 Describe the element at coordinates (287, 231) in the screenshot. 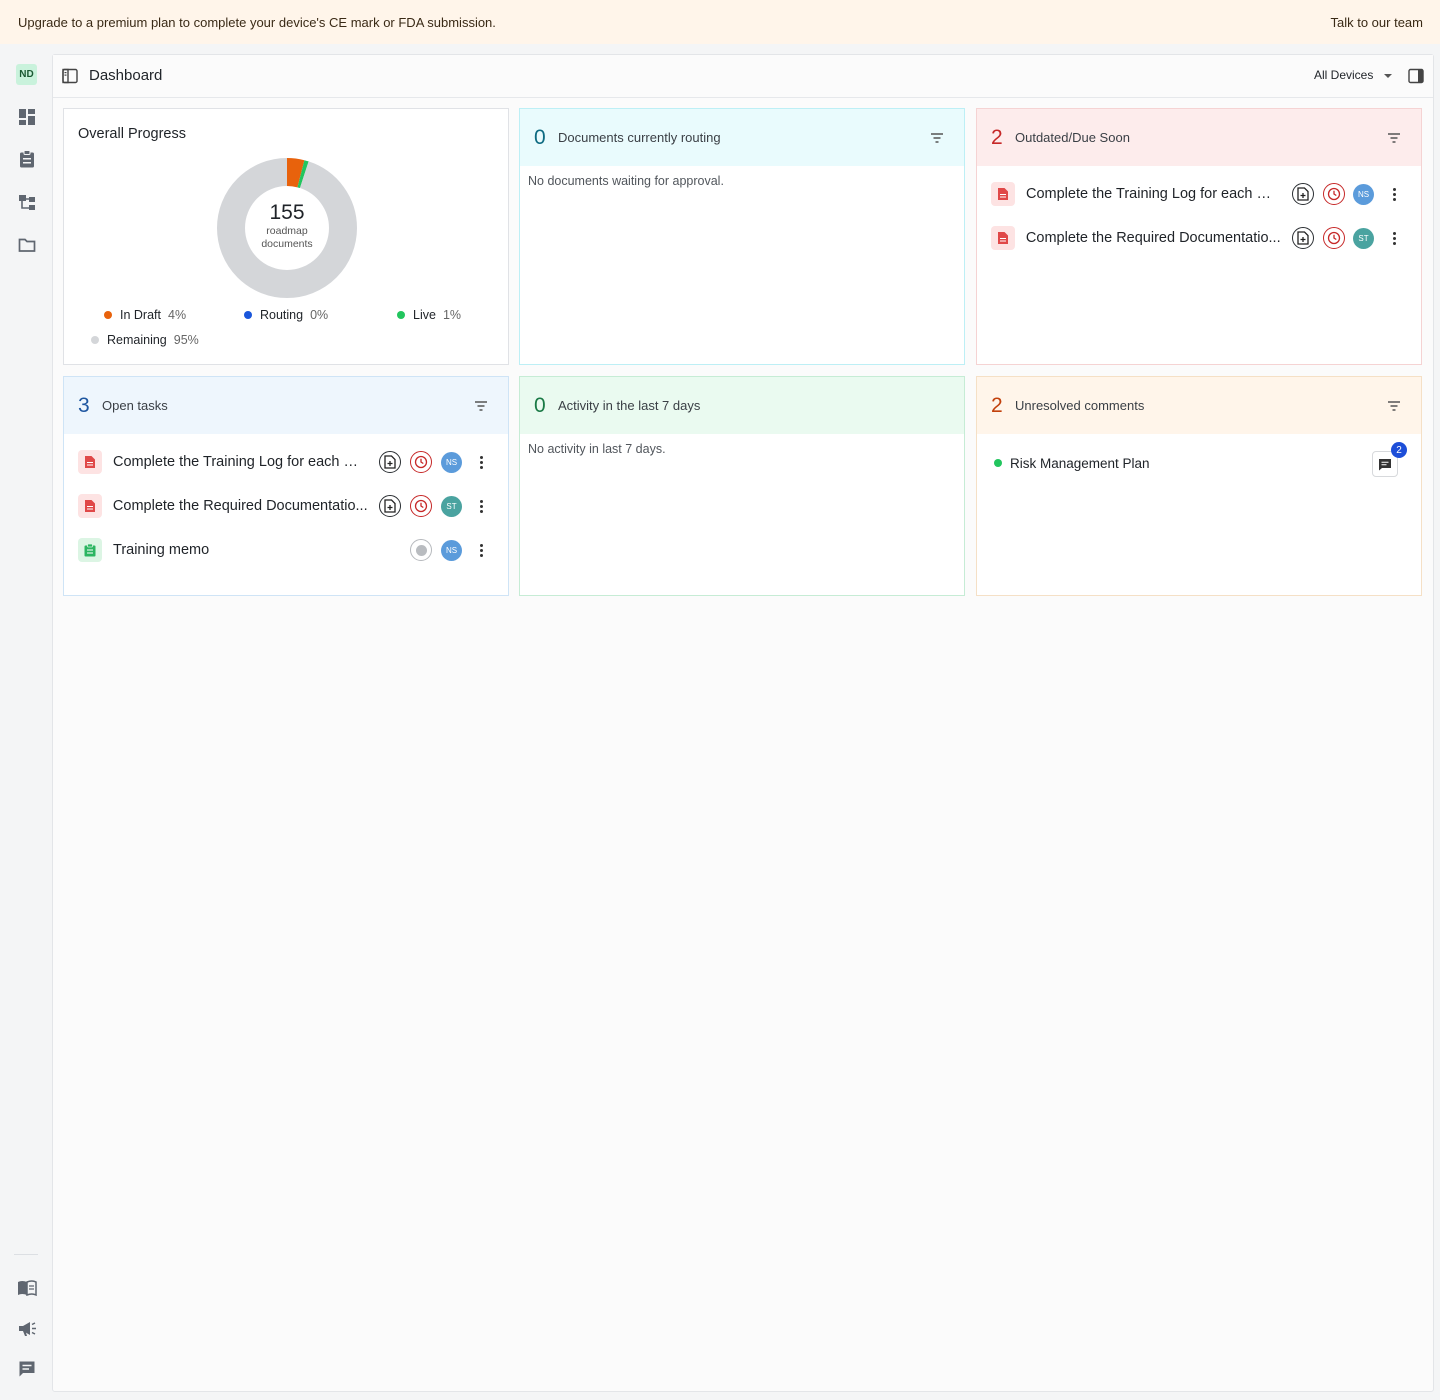

I see `donut-caption-1: roadmap` at that location.